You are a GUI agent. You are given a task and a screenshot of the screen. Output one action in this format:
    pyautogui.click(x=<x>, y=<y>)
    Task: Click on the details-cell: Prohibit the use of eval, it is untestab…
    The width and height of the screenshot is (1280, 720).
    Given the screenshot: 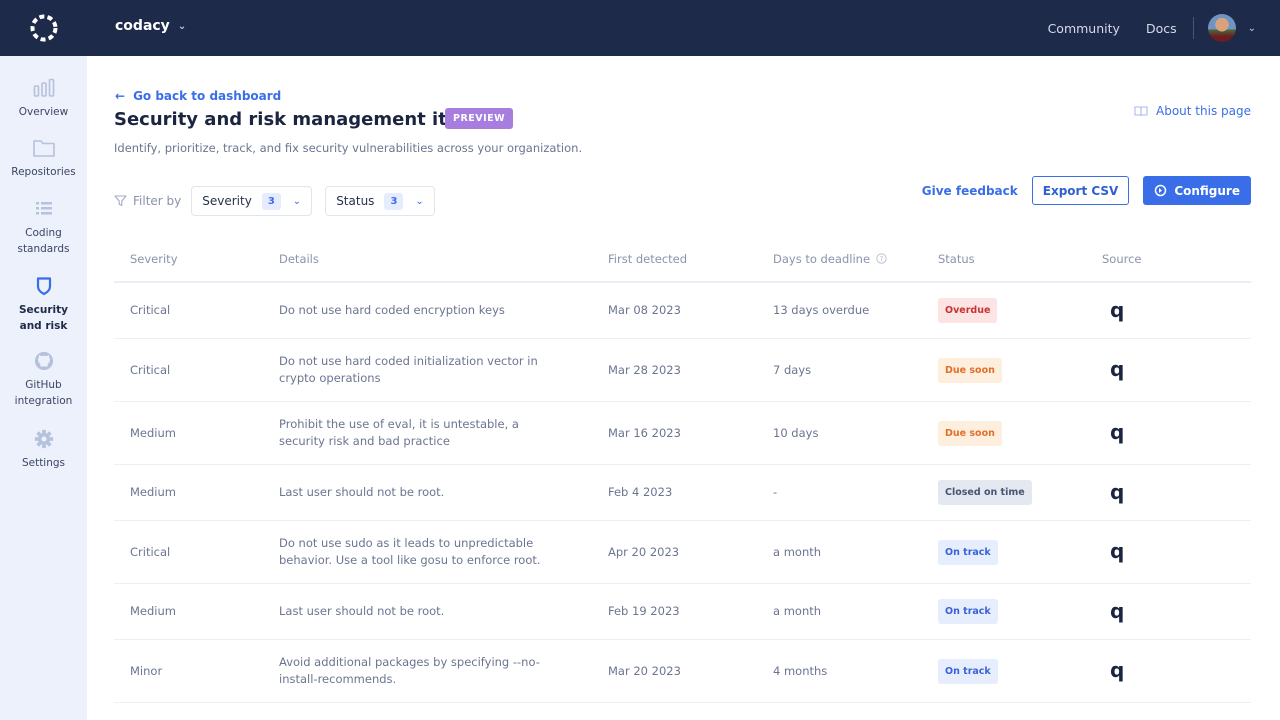 What is the action you would take?
    pyautogui.click(x=399, y=432)
    